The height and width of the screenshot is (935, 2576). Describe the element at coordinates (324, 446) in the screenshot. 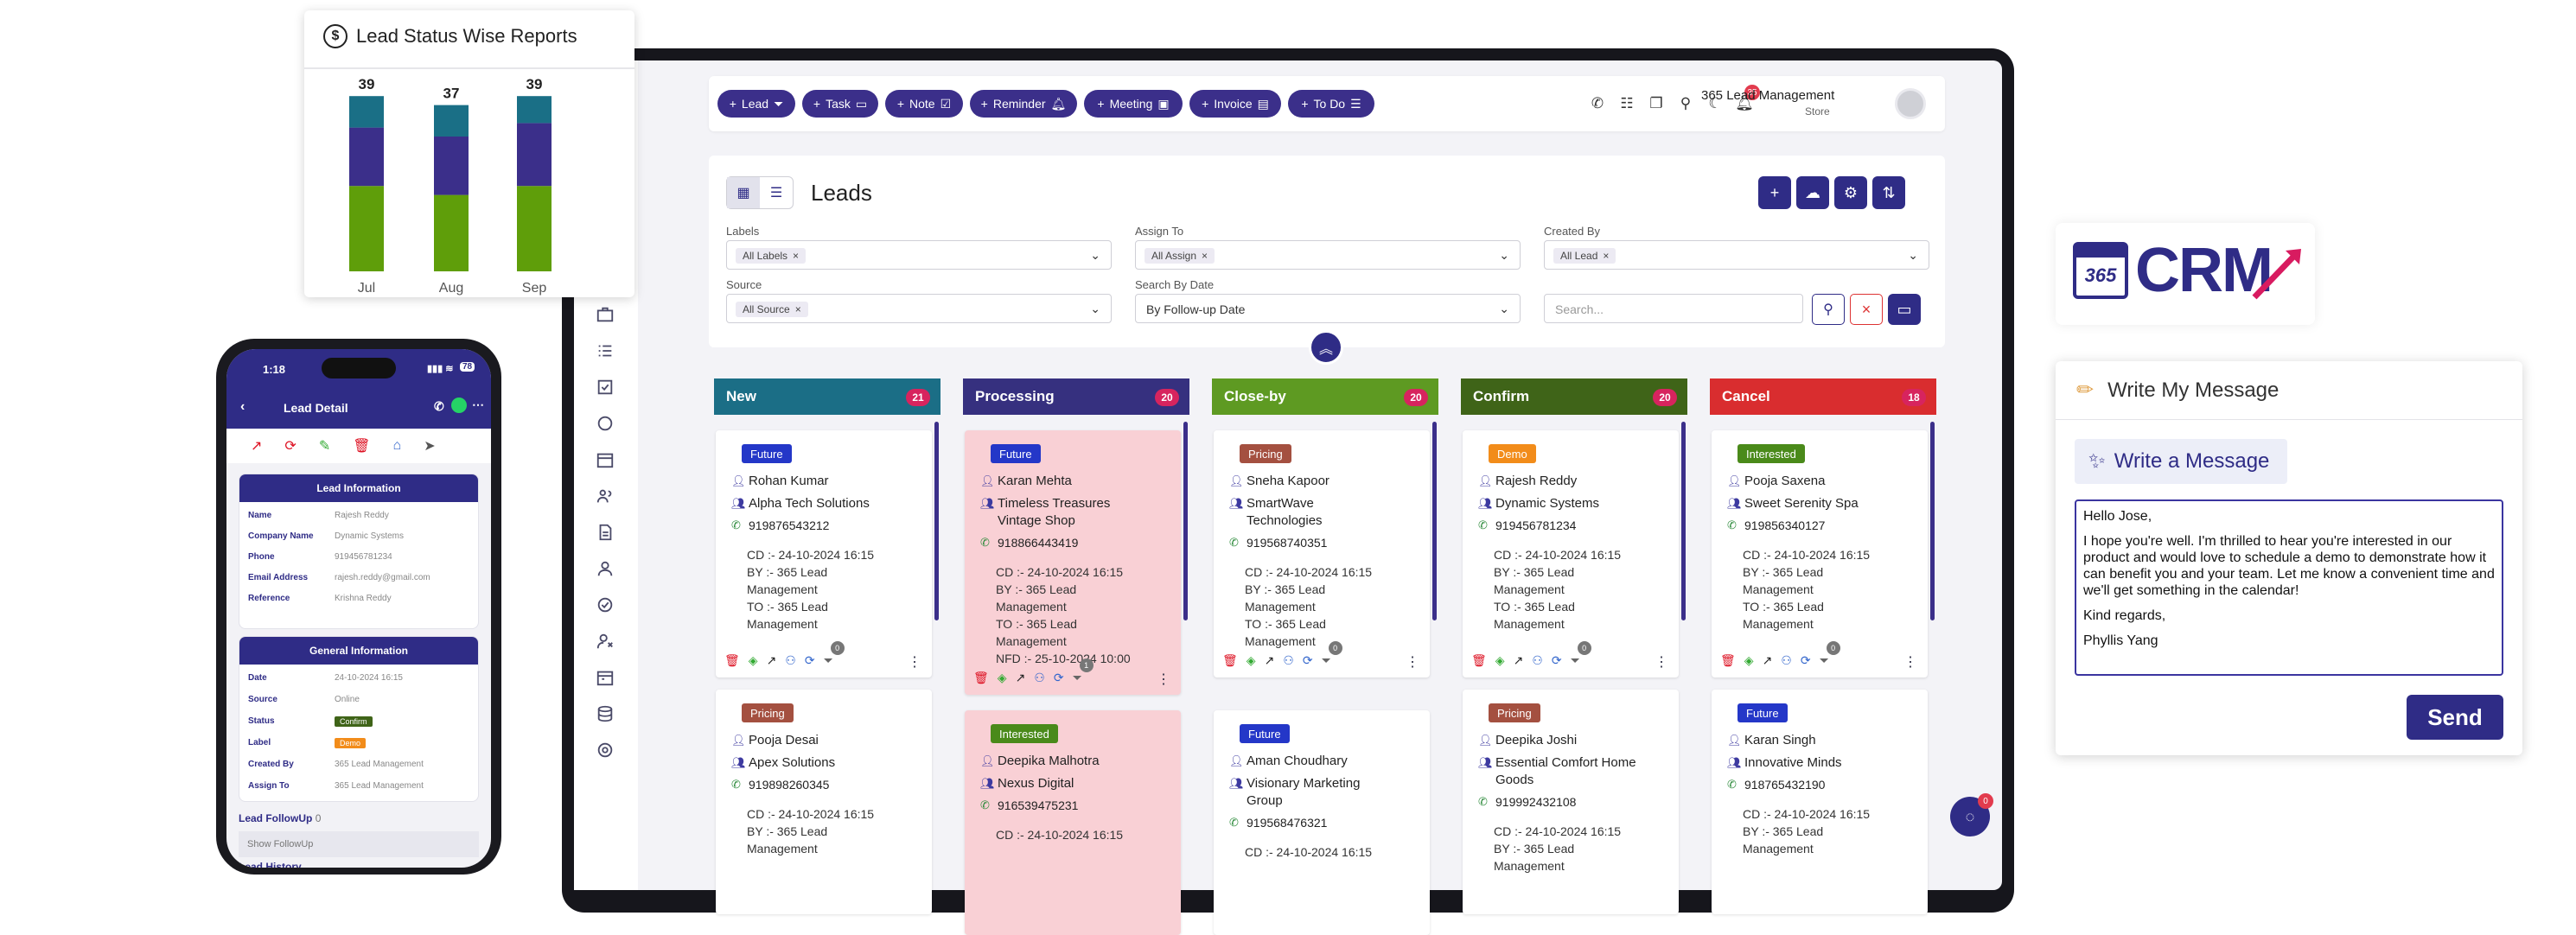

I see `edit-icon: ✎` at that location.